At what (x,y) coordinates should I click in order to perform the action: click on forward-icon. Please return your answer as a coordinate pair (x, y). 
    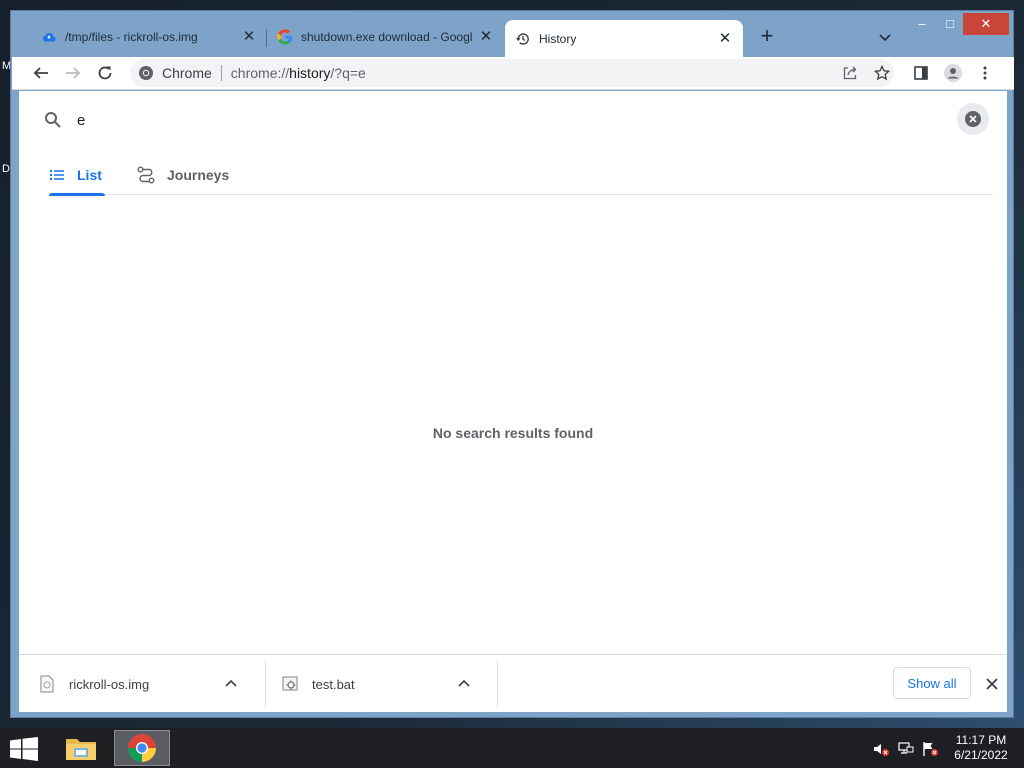
    Looking at the image, I should click on (73, 73).